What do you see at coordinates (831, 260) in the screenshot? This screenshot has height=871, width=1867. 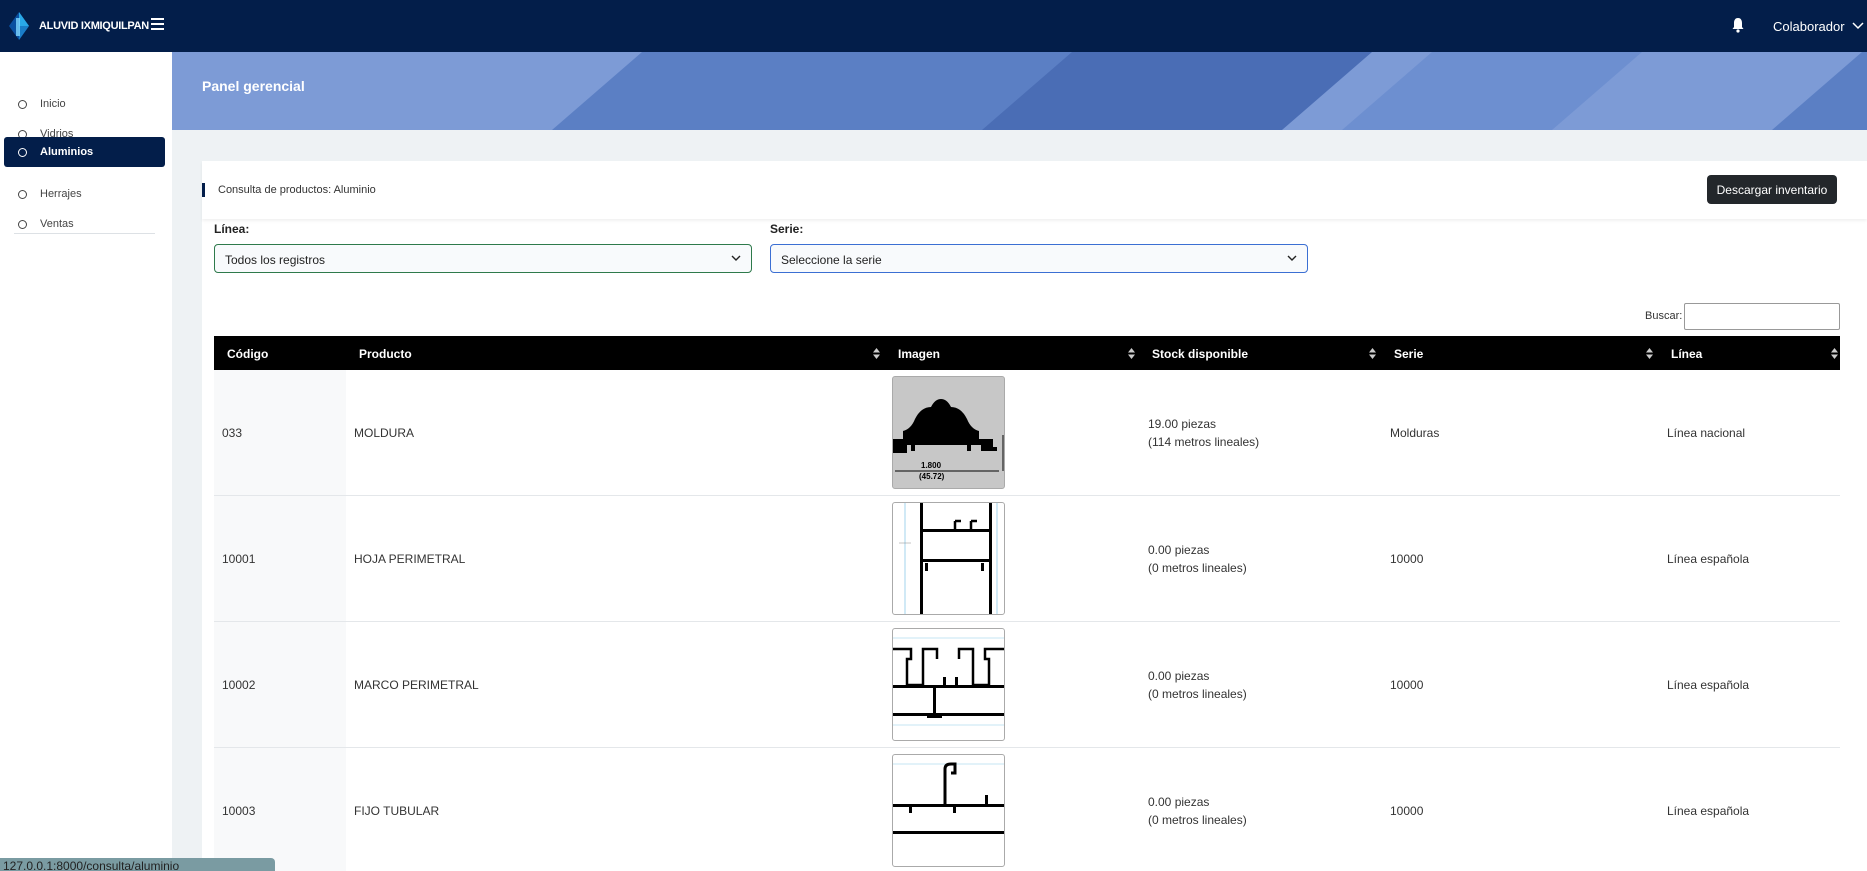 I see `serie-select-value: Seleccione la serie` at bounding box center [831, 260].